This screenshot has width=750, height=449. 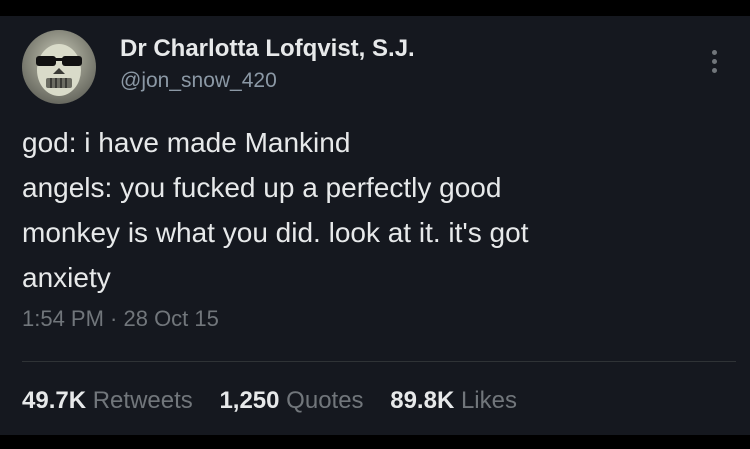 I want to click on retweets-stat: 49.7K Retweets, so click(x=107, y=401).